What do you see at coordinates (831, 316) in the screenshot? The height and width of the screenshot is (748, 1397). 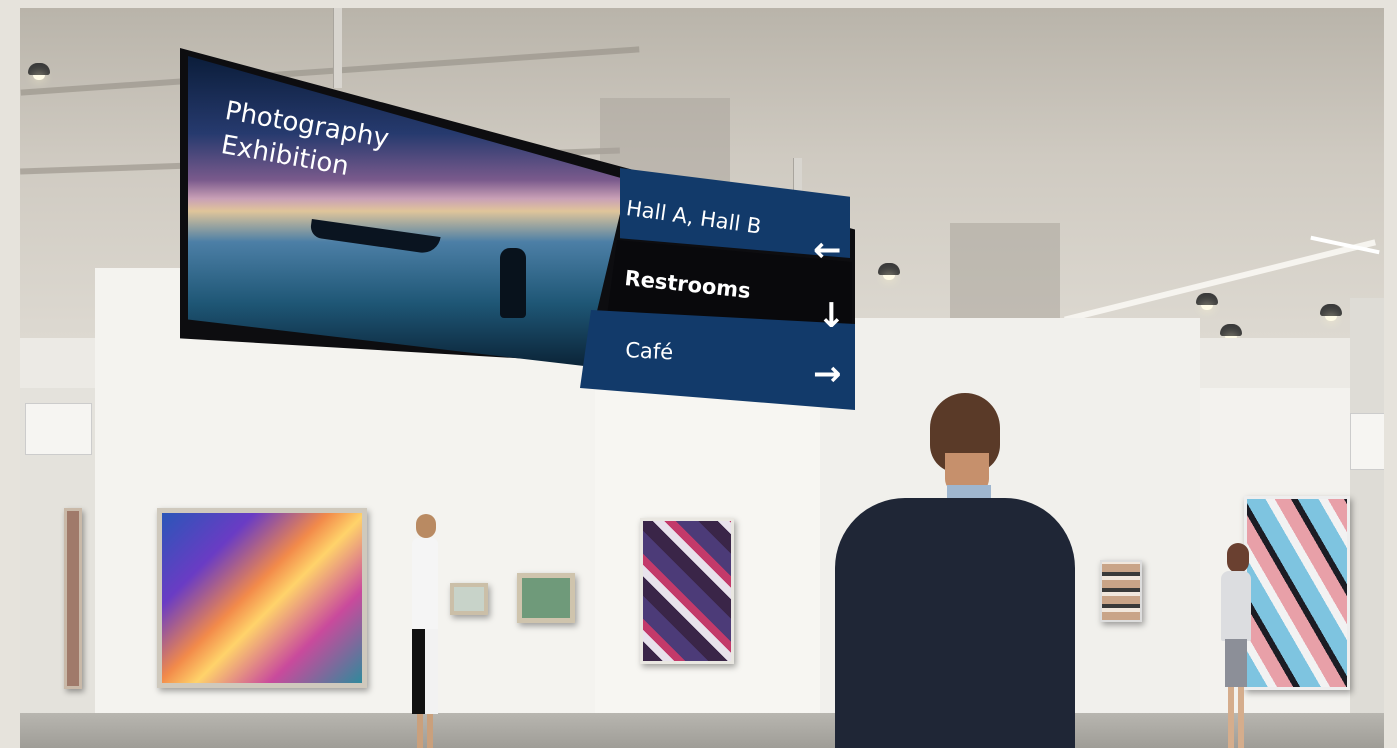 I see `arrow-down-icon: ↓` at bounding box center [831, 316].